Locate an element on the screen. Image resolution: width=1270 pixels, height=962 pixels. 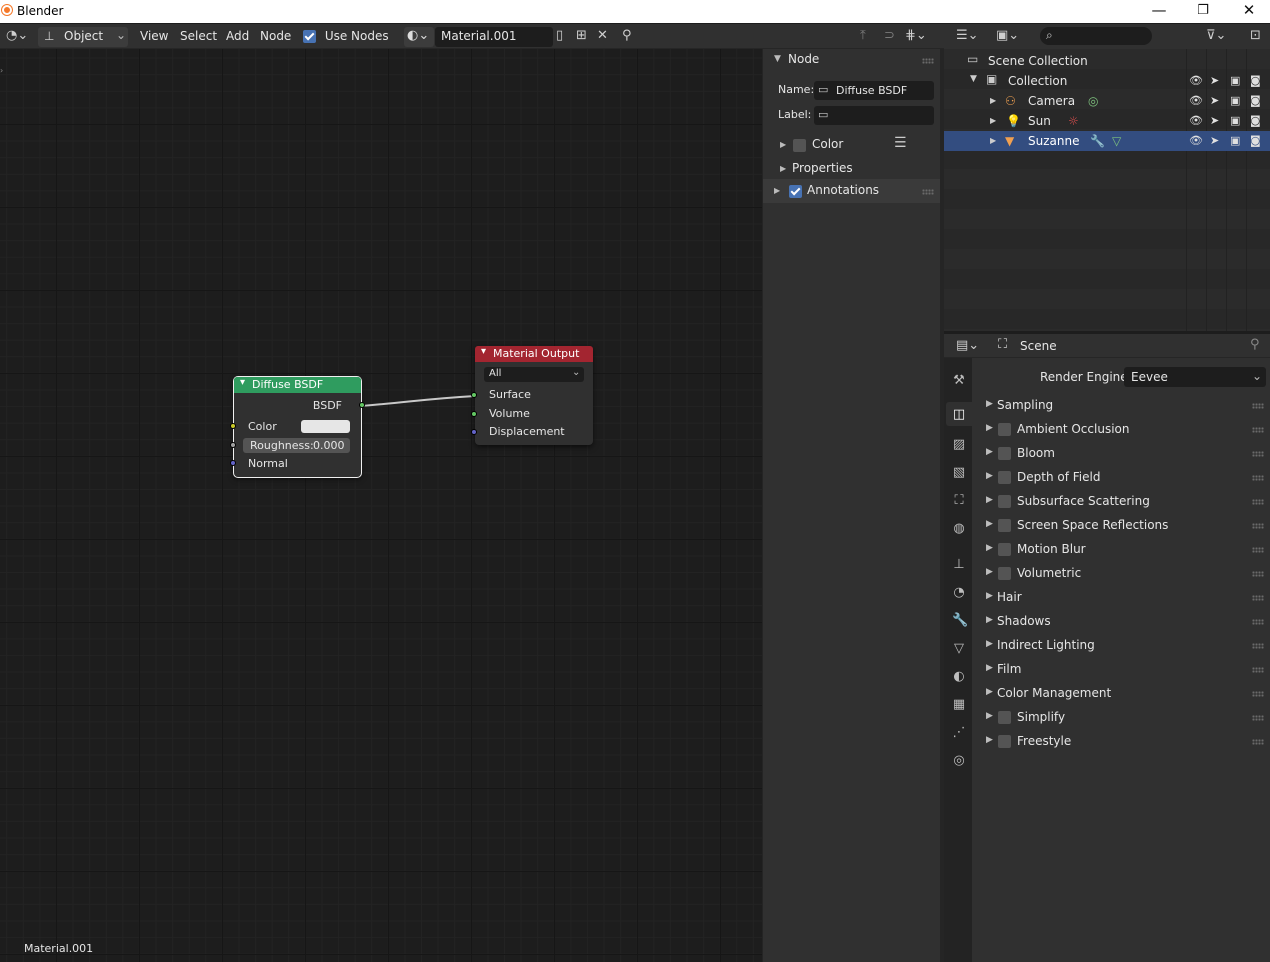
mesh-data-icon: ▽ is located at coordinates (1116, 141).